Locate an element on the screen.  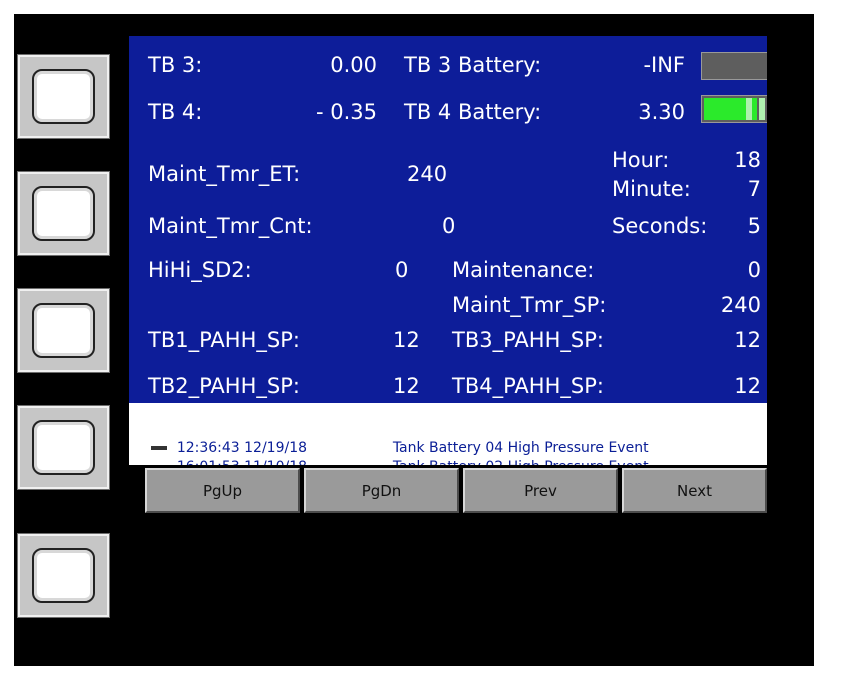
maint-tmr-sp-label: Maint_Tmr_SP: is located at coordinates (529, 305).